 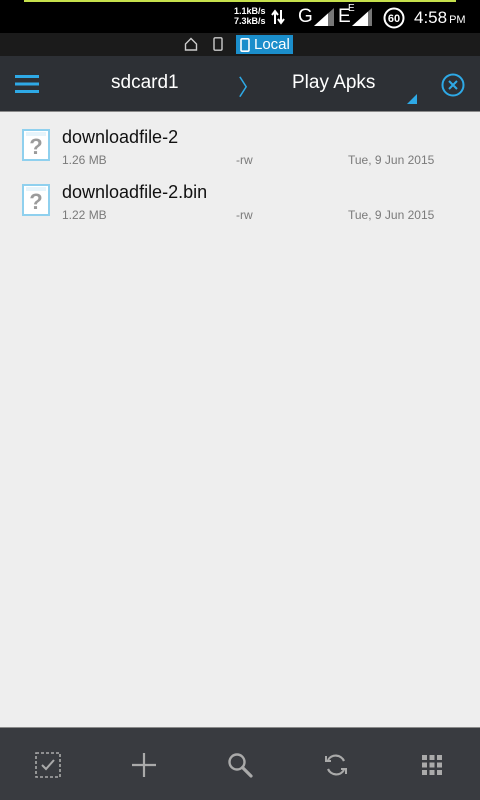 I want to click on device-icon, so click(x=218, y=46).